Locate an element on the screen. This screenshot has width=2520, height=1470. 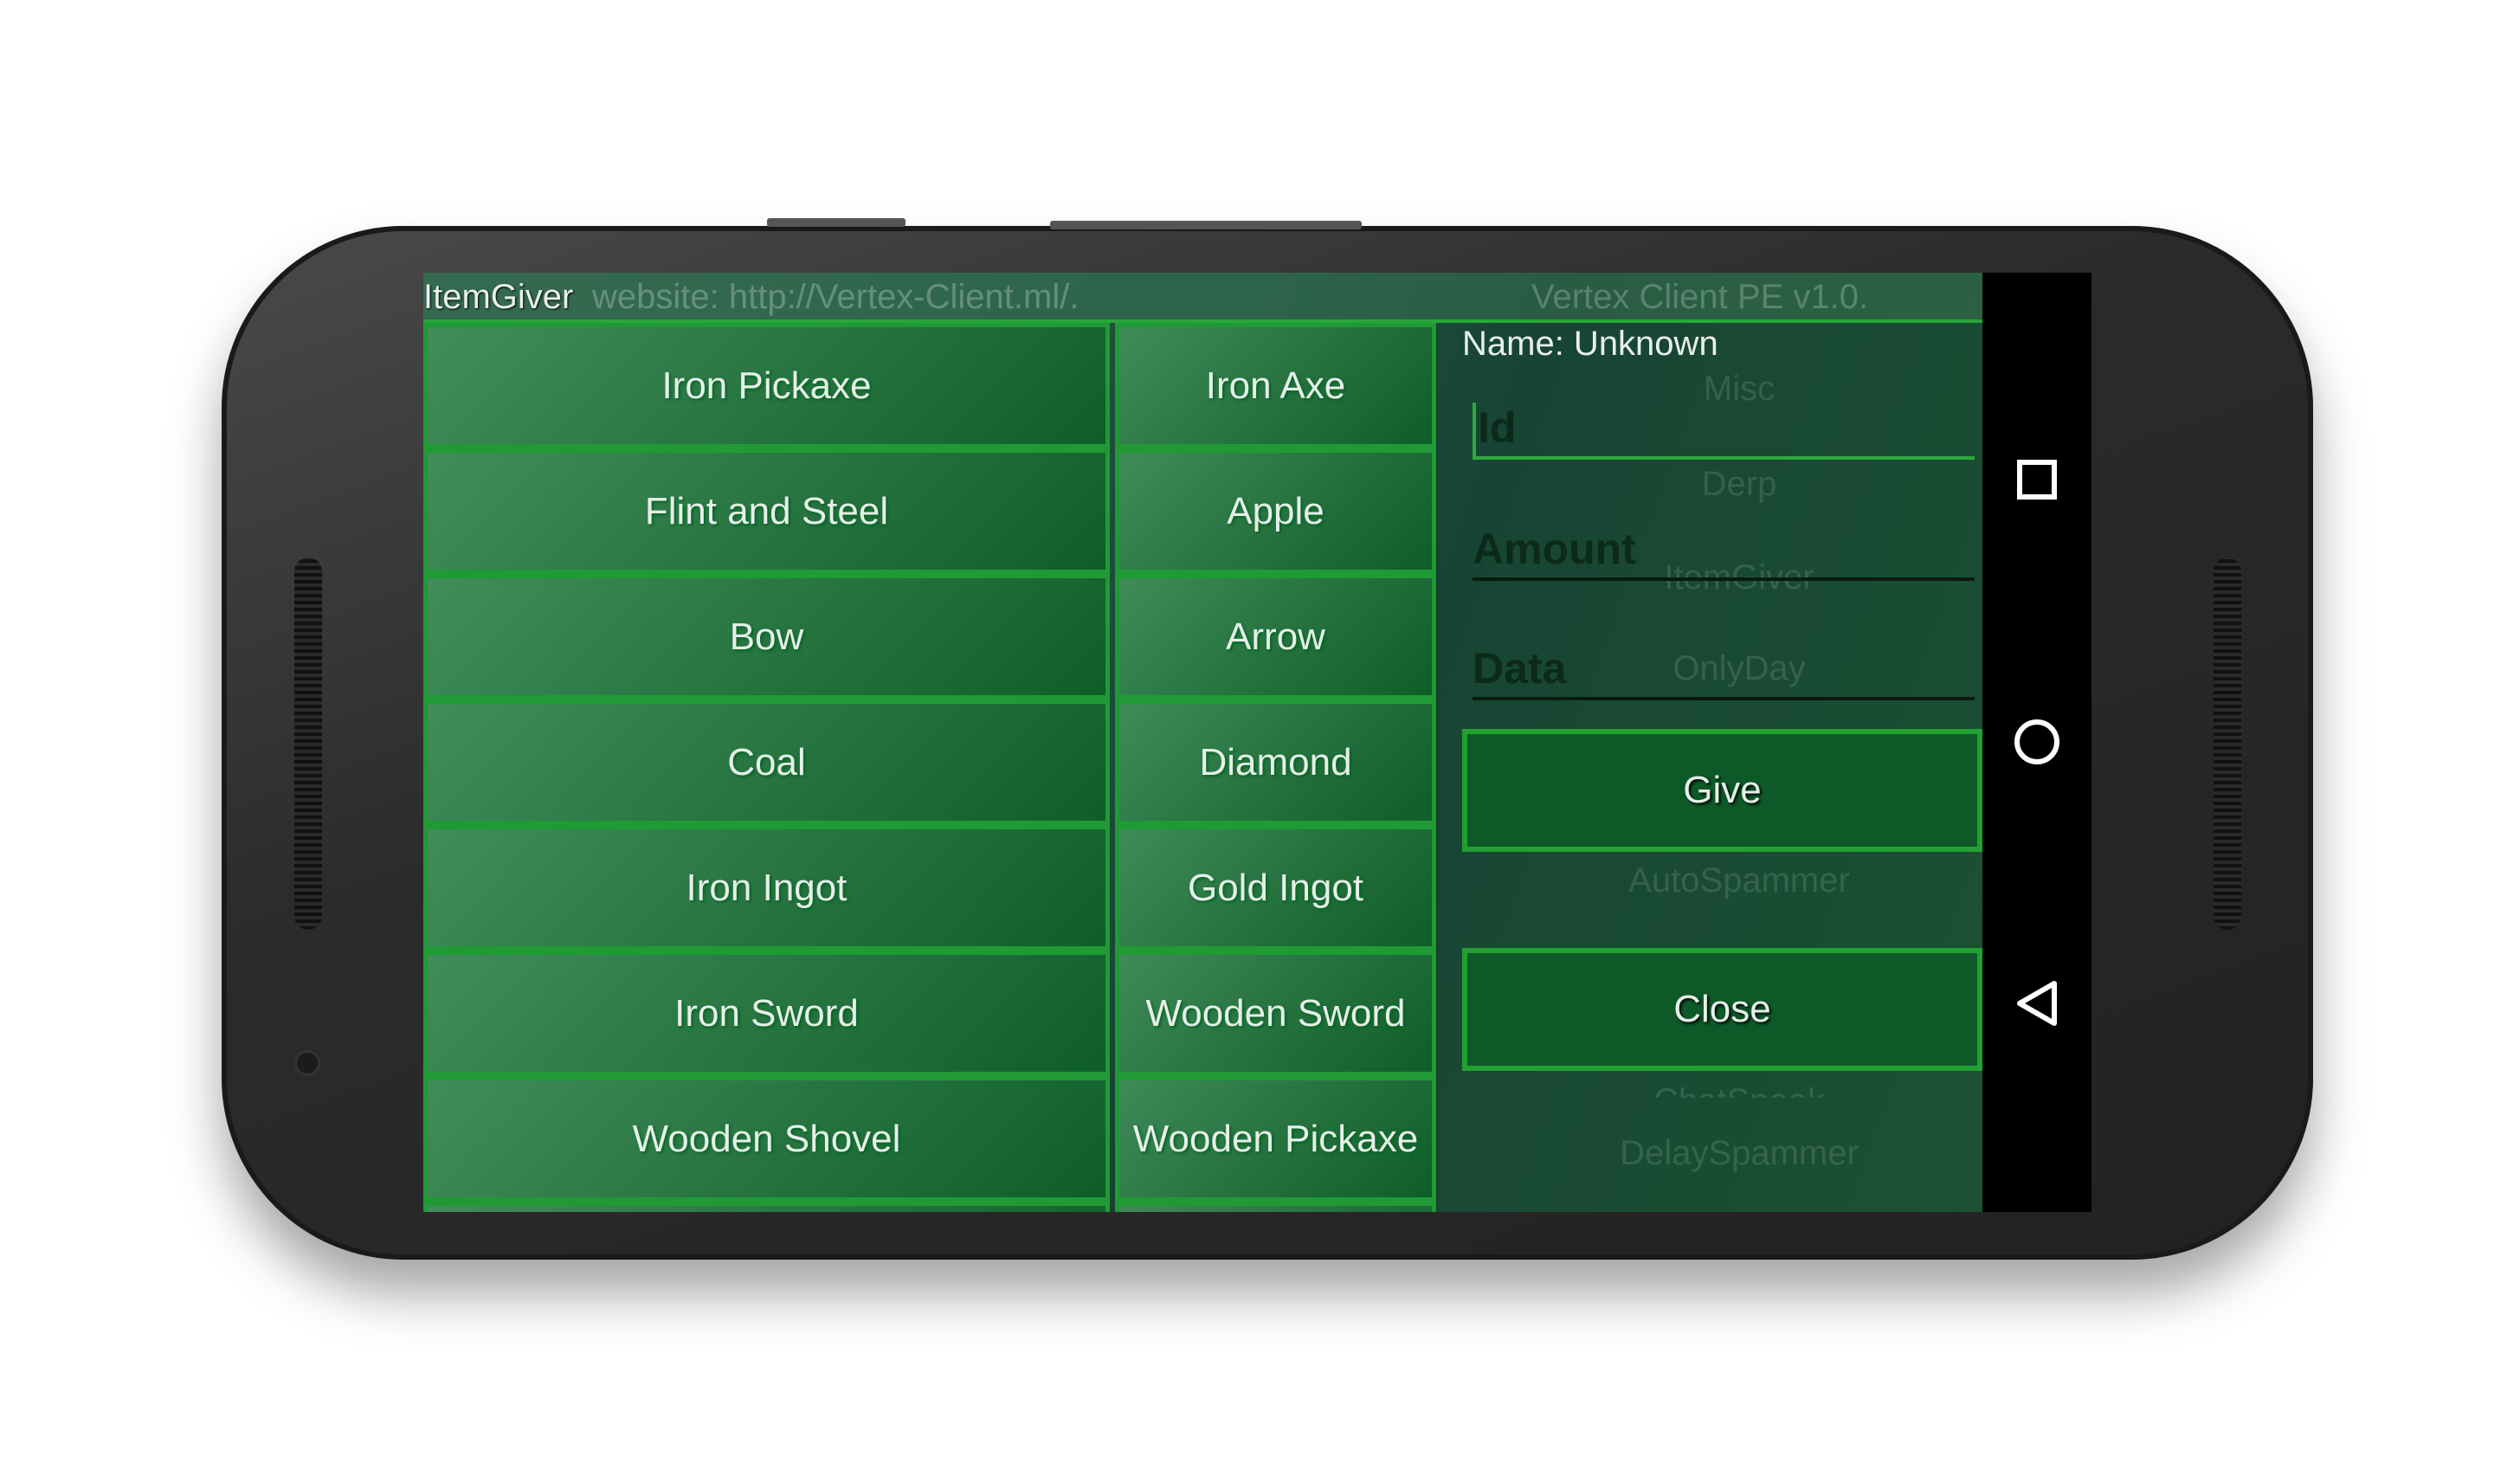
item-button: Iron Axe is located at coordinates (1275, 386).